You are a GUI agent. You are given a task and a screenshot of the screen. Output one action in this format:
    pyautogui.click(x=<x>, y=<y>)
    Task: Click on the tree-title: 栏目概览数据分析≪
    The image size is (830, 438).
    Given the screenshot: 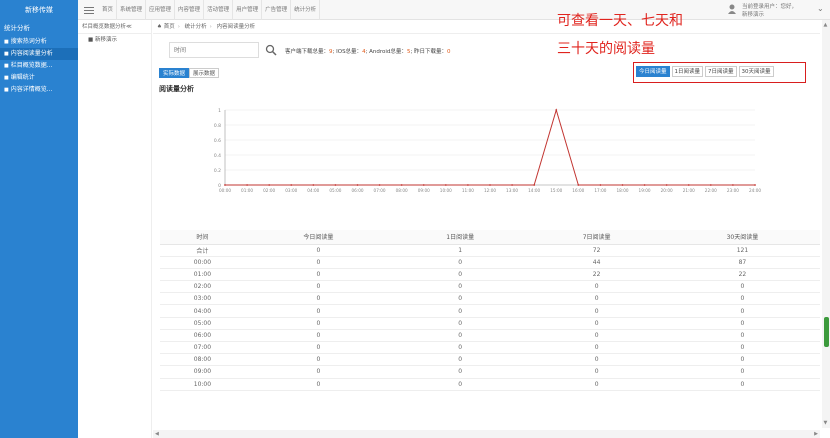 What is the action you would take?
    pyautogui.click(x=114, y=27)
    